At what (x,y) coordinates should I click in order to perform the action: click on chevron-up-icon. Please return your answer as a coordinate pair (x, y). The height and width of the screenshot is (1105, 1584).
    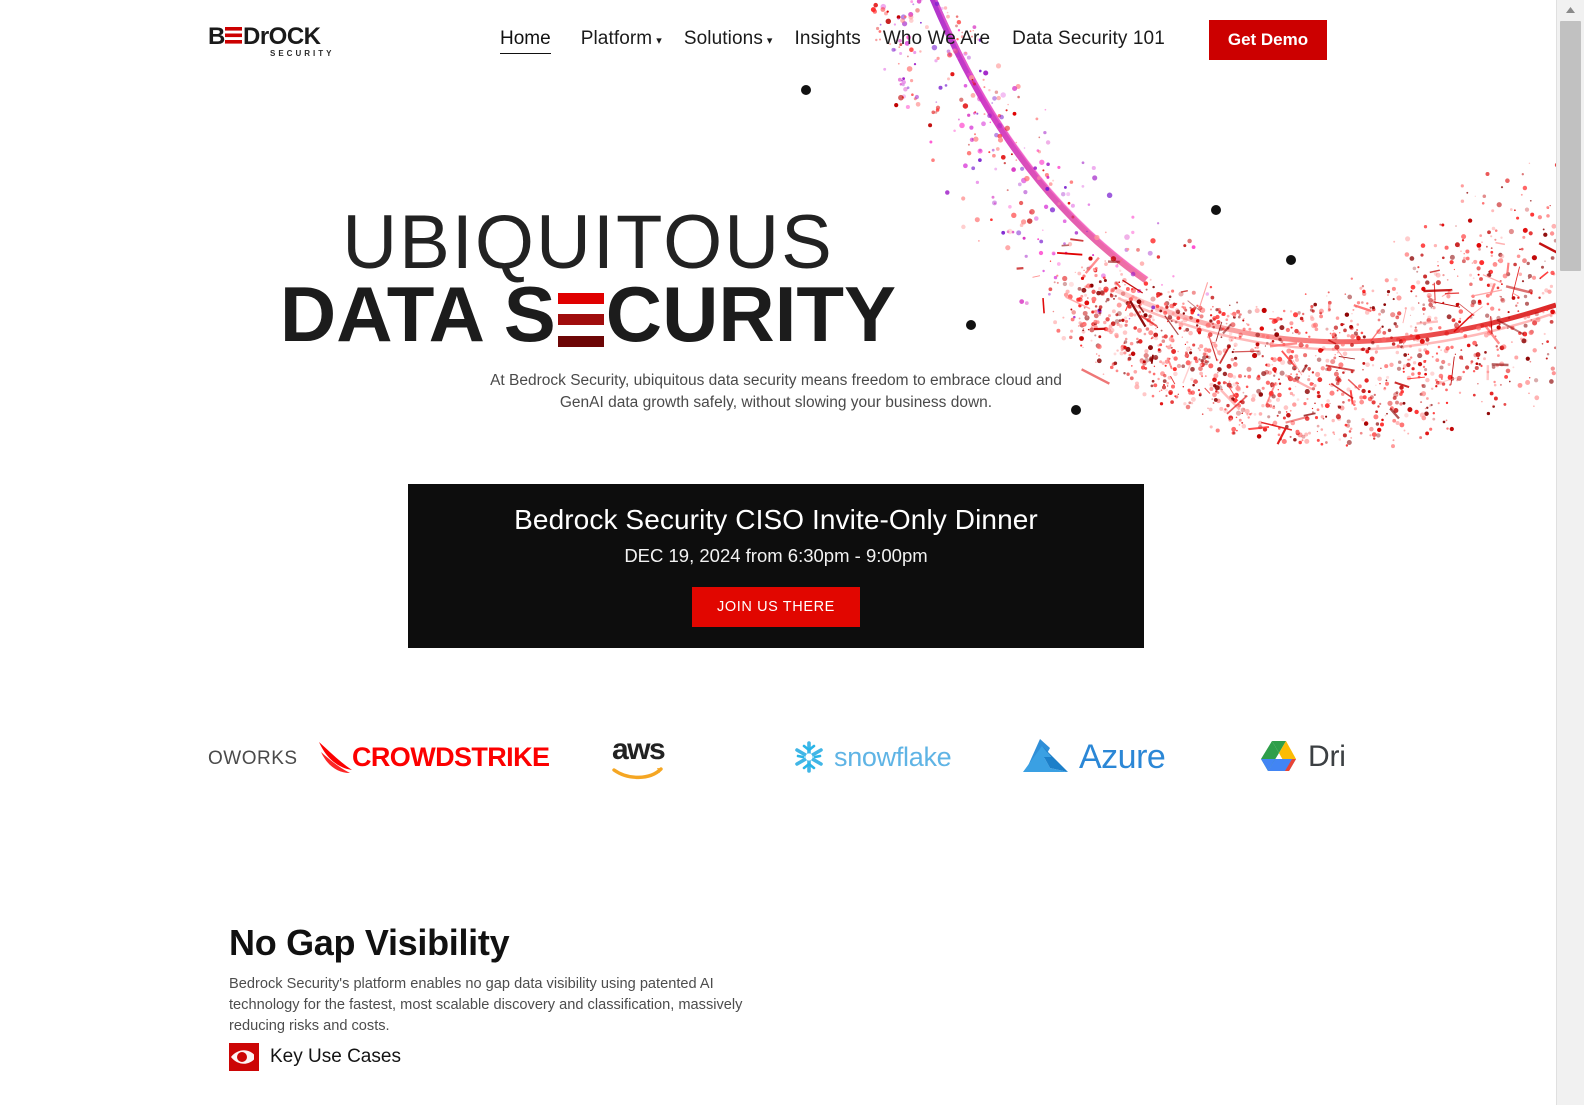
    Looking at the image, I should click on (1570, 10).